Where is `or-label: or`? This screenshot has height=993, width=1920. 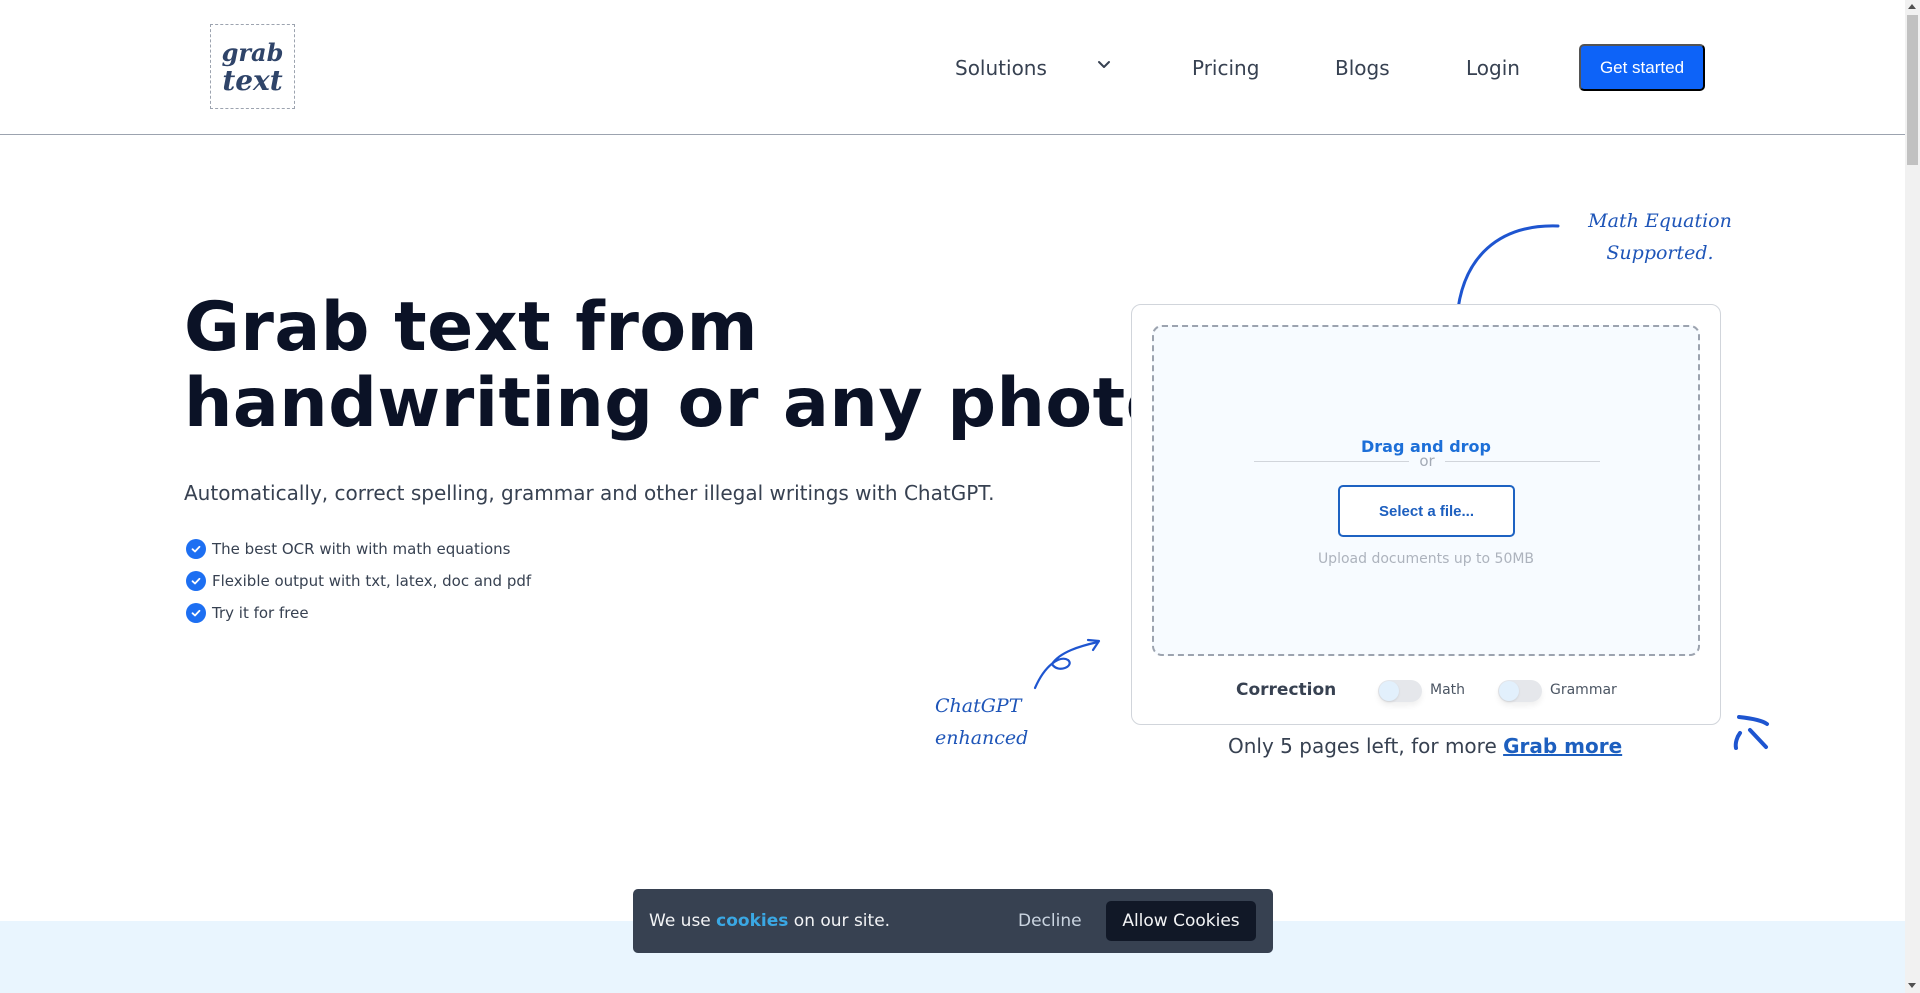 or-label: or is located at coordinates (1427, 461).